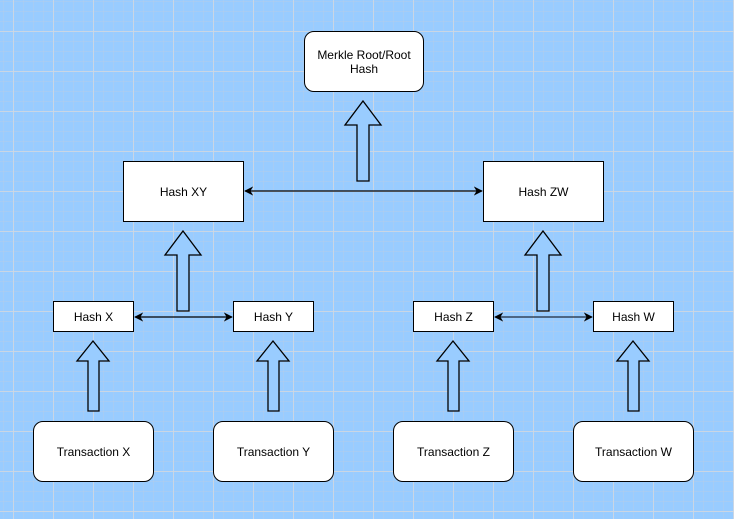 This screenshot has height=519, width=734. I want to click on hash-w-label: Hash W, so click(633, 316).